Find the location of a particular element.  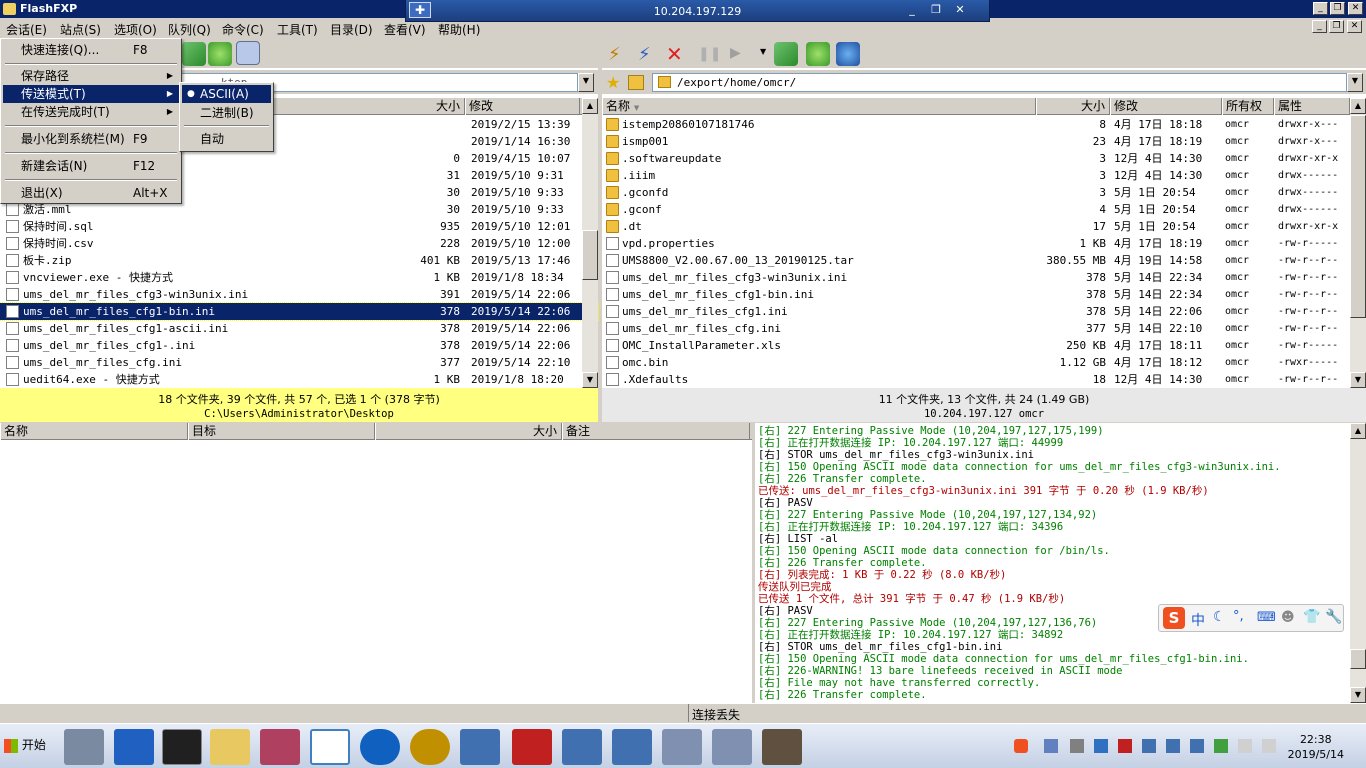

table-row: uedit64.exe - 快捷方式 1 KB 2019/1/8 18:20 is located at coordinates (299, 379).